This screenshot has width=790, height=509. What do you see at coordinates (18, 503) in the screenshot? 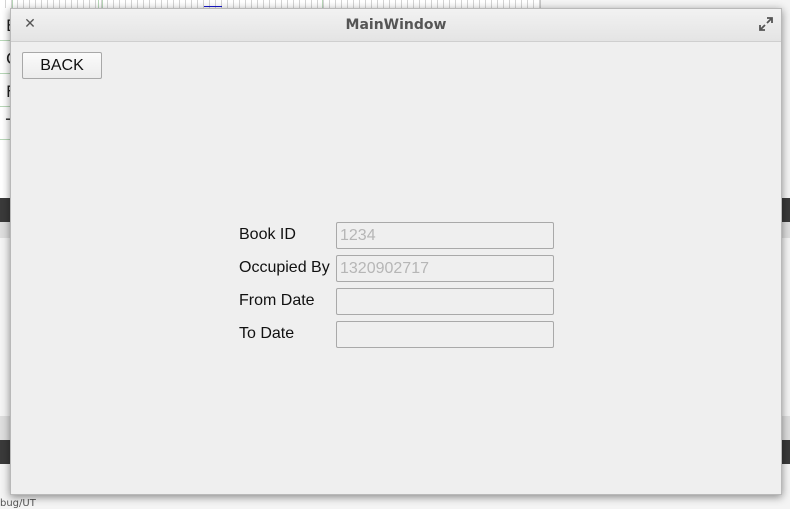
I see `background-status-text: bug/UT` at bounding box center [18, 503].